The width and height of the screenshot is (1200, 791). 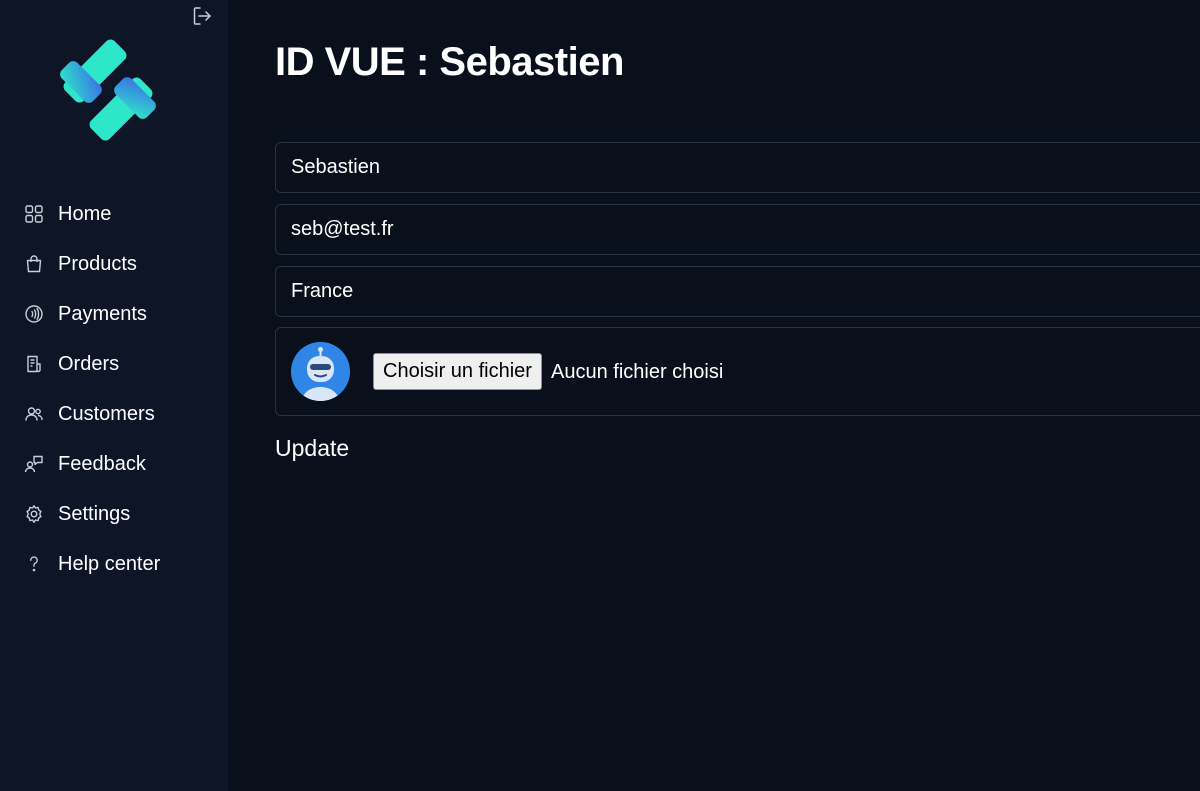 I want to click on sidebar-item-payments: Payments, so click(x=114, y=314).